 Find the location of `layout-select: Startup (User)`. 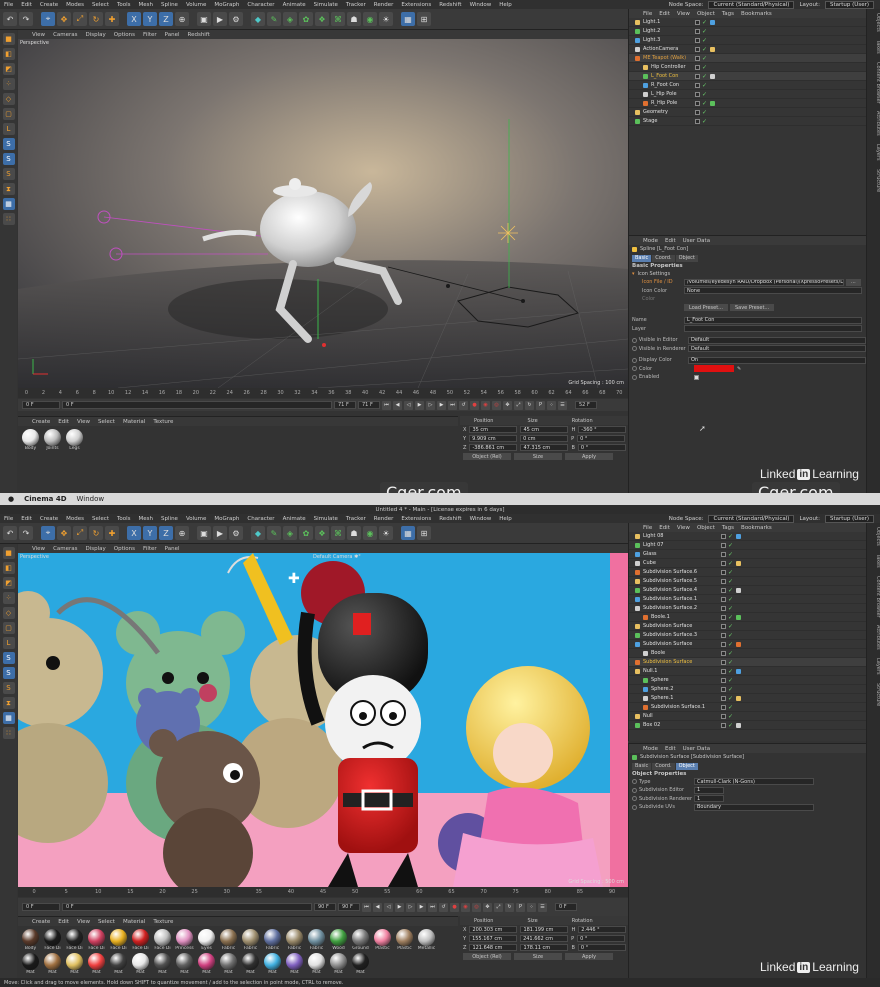

layout-select: Startup (User) is located at coordinates (849, 4).